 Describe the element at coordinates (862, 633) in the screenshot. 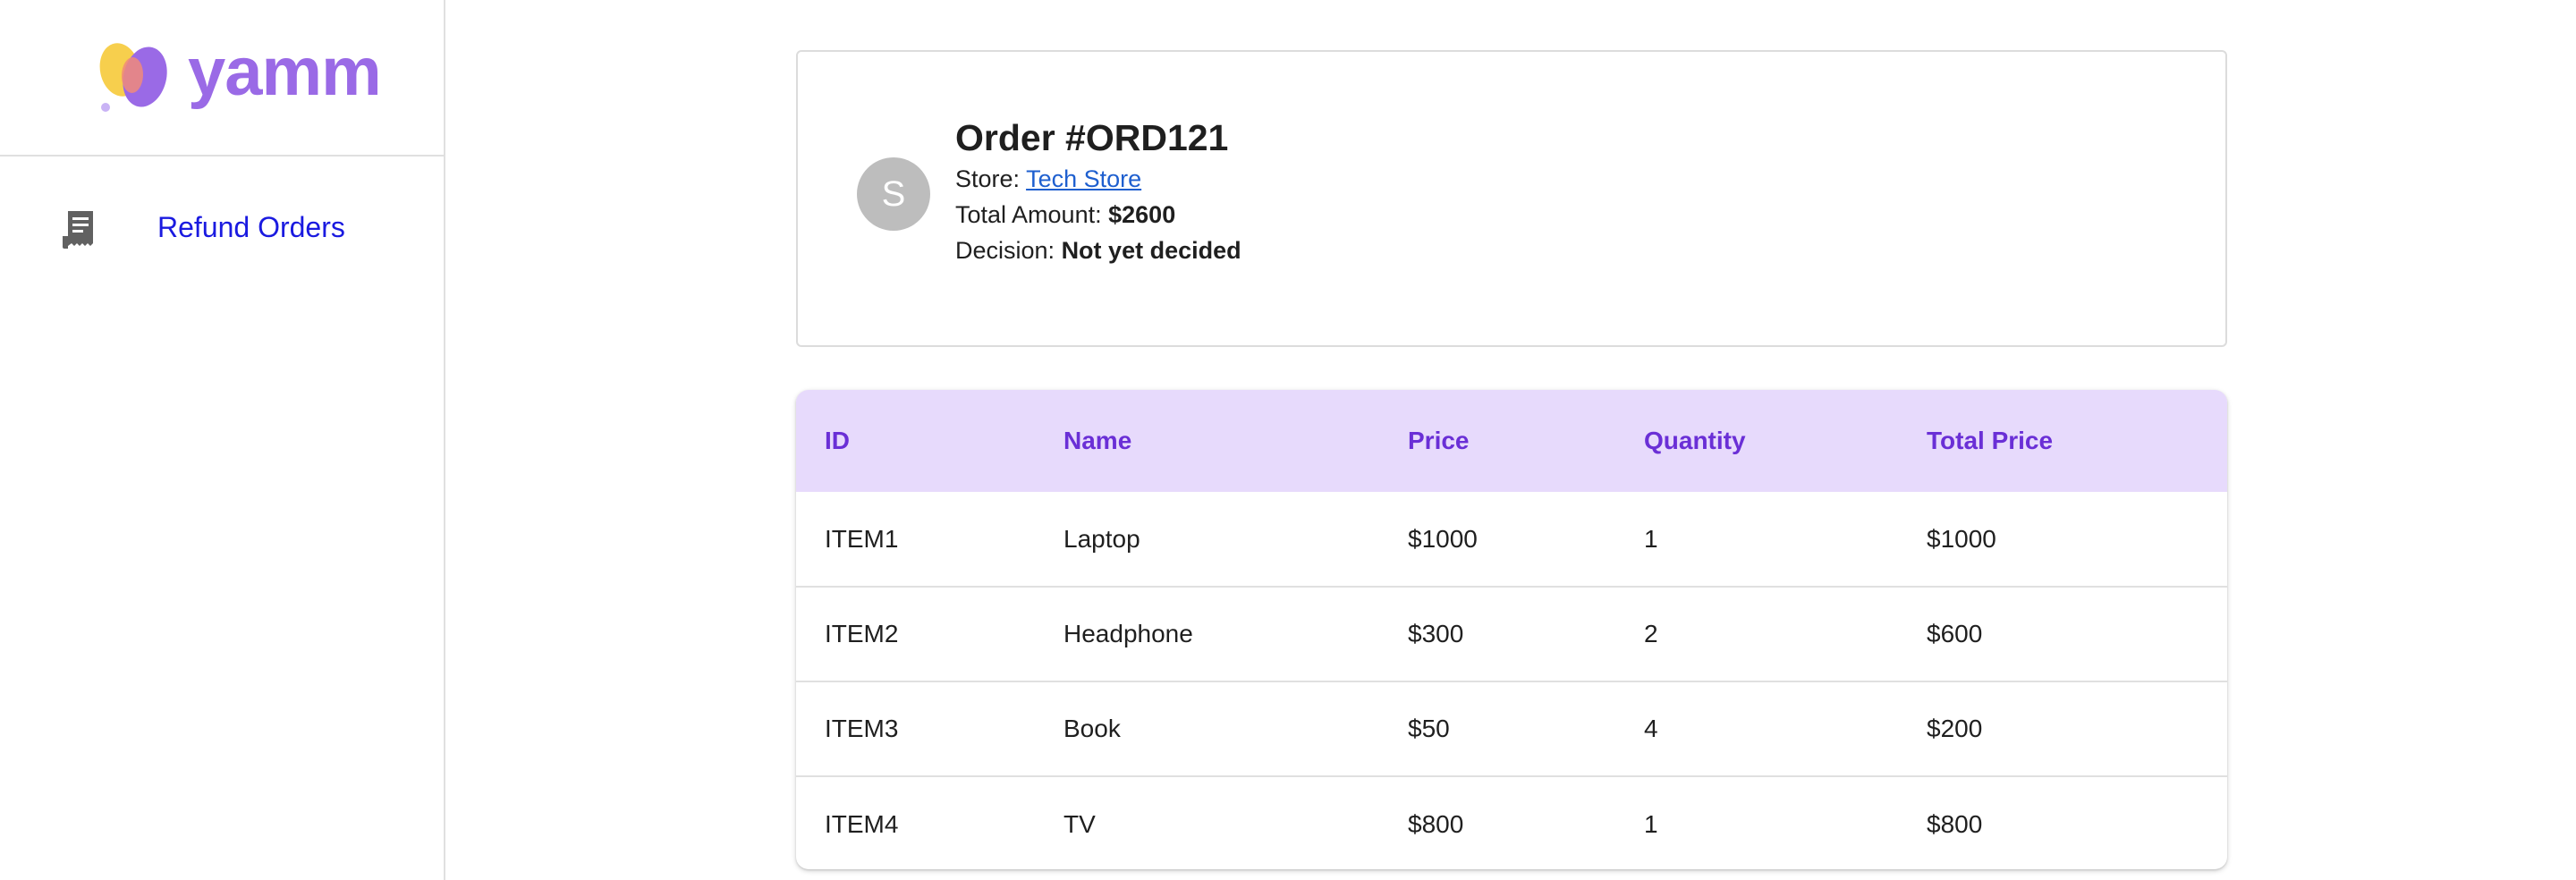

I see `cell-id: ITEM2` at that location.